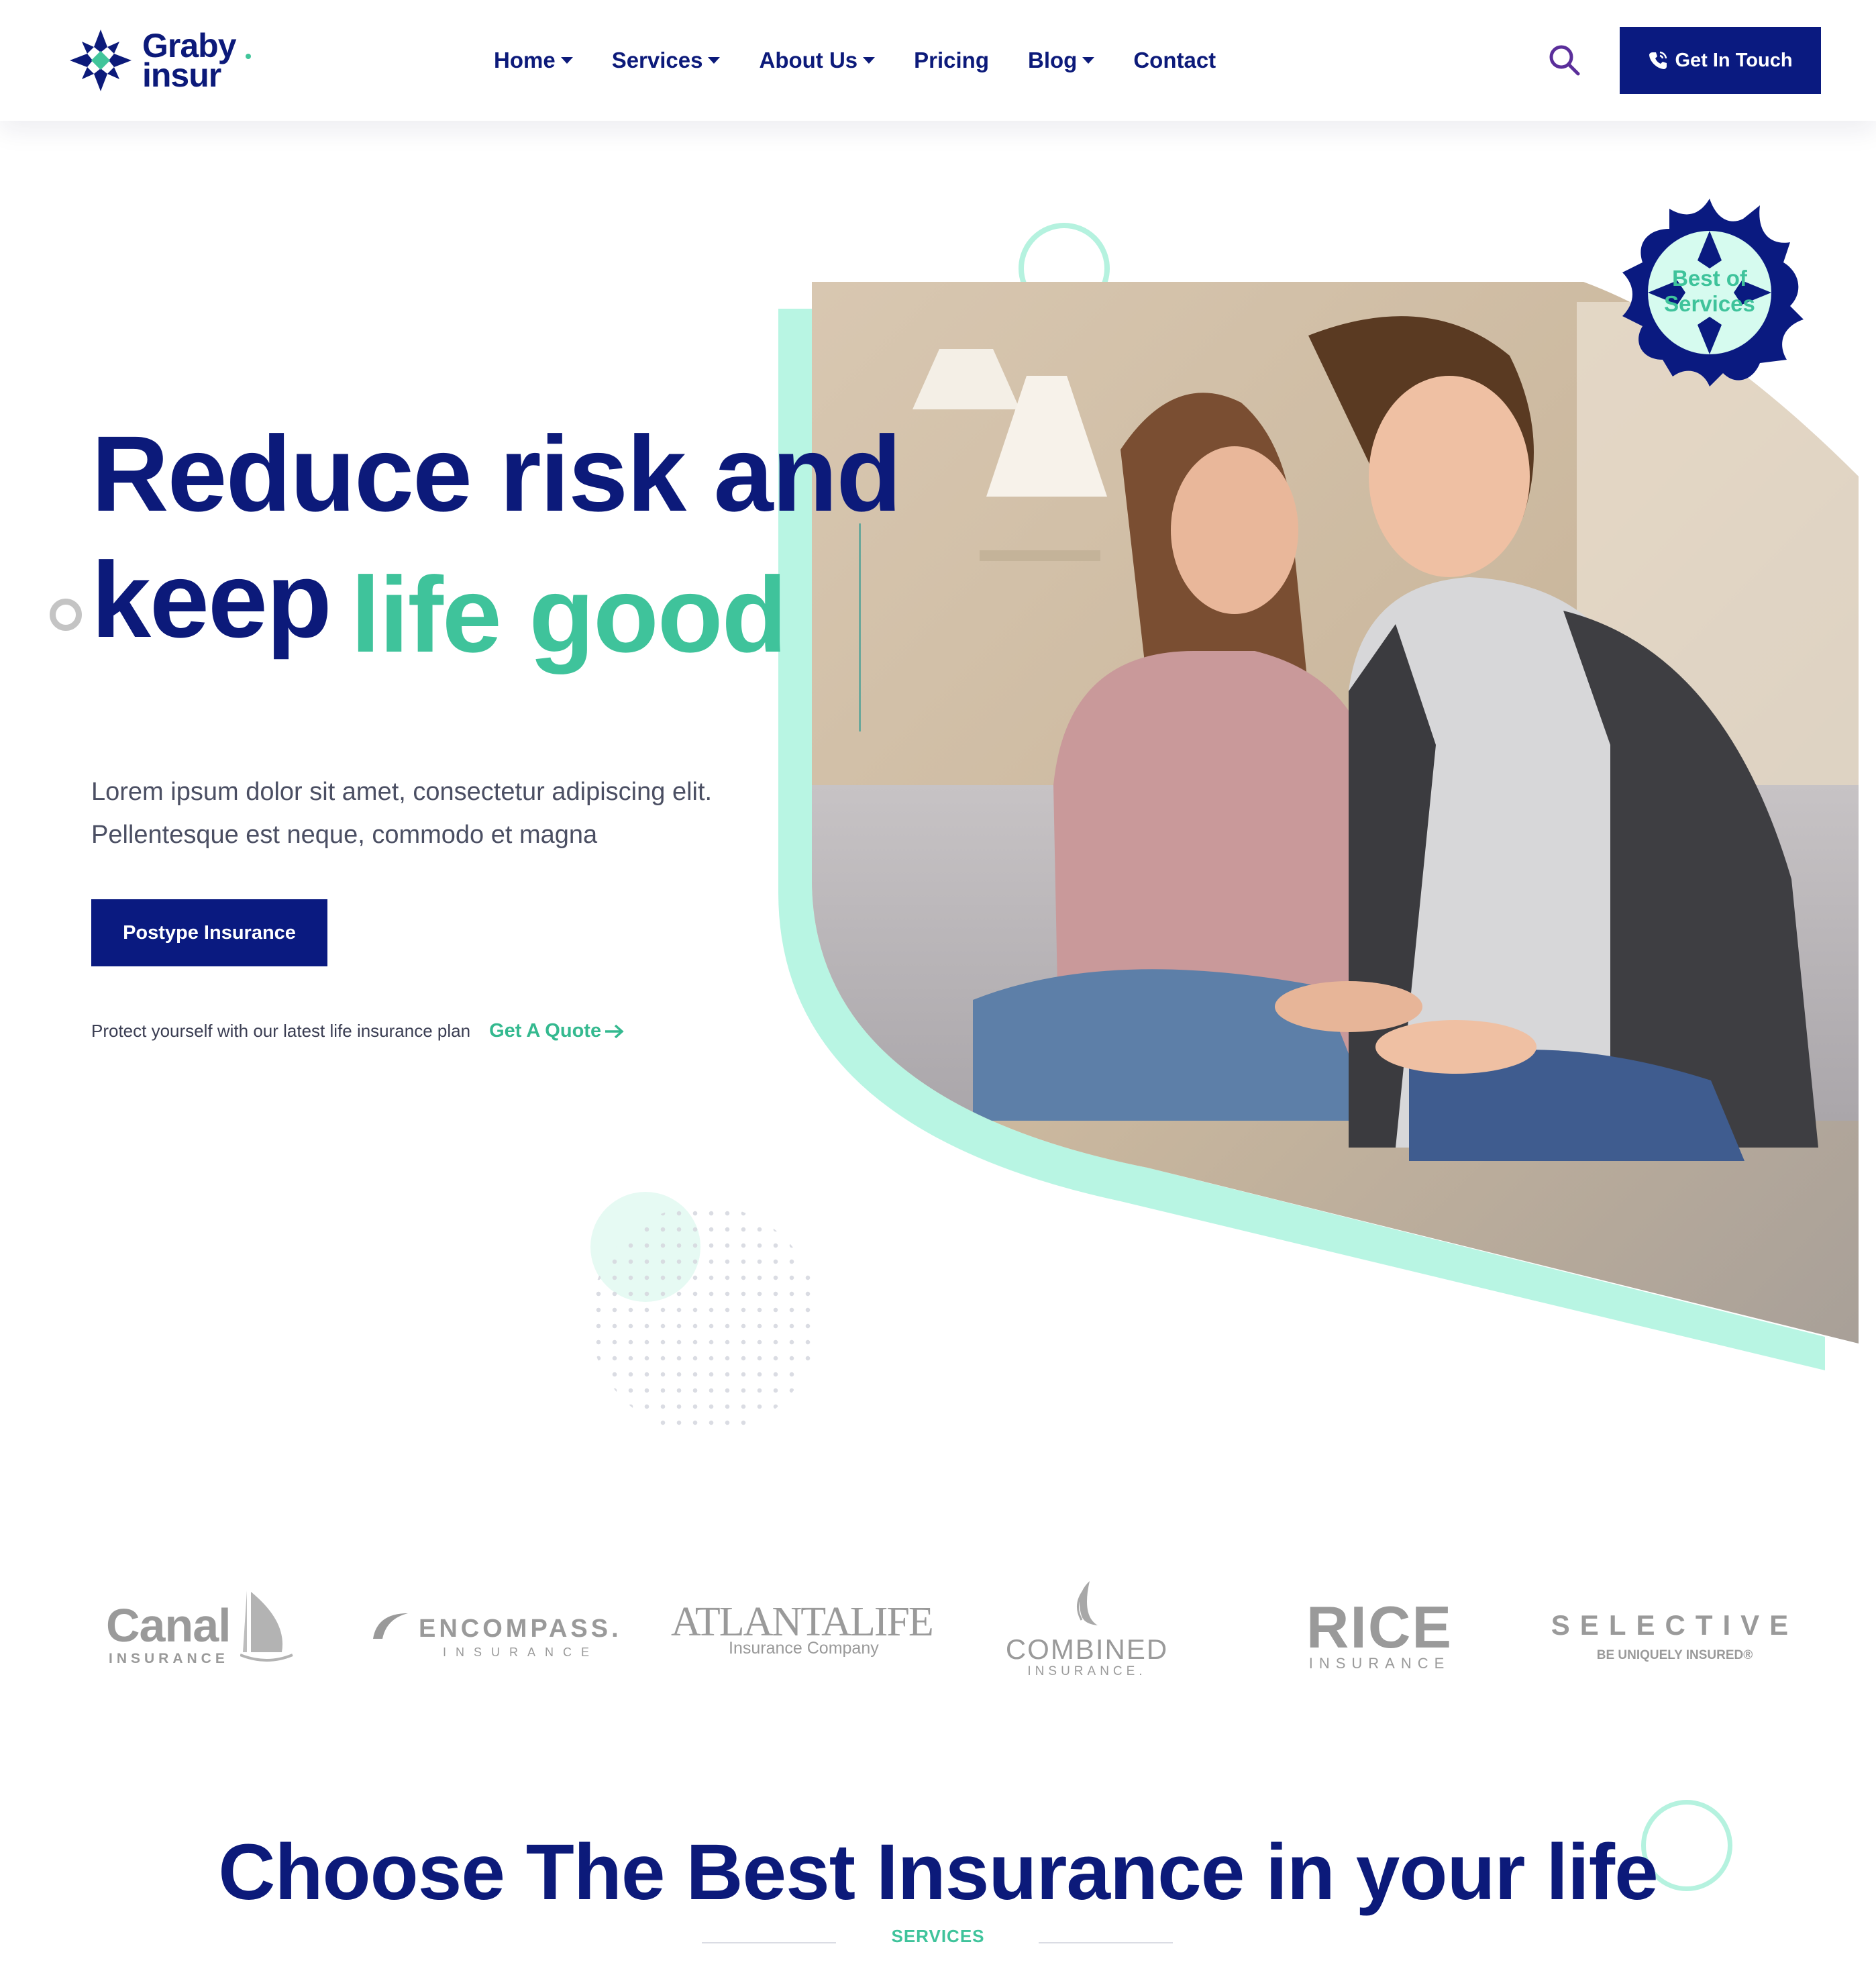 Image resolution: width=1876 pixels, height=1975 pixels. What do you see at coordinates (804, 1648) in the screenshot?
I see `partner-atlantalife-sub: Insurance Company` at bounding box center [804, 1648].